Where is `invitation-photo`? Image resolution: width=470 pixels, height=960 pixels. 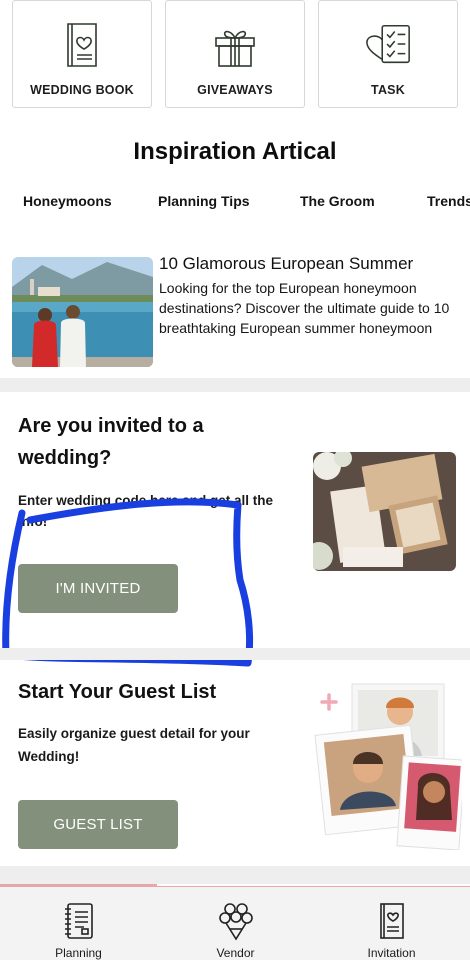 invitation-photo is located at coordinates (384, 511).